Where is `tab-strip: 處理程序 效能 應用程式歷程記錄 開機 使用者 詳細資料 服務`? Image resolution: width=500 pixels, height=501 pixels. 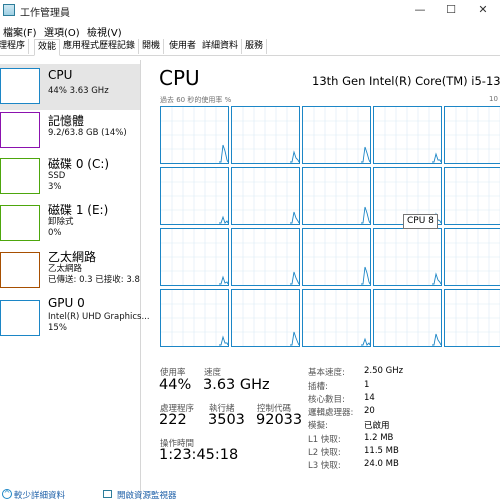
tab-strip: 處理程序 效能 應用程式歷程記錄 開機 使用者 詳細資料 服務 is located at coordinates (250, 47).